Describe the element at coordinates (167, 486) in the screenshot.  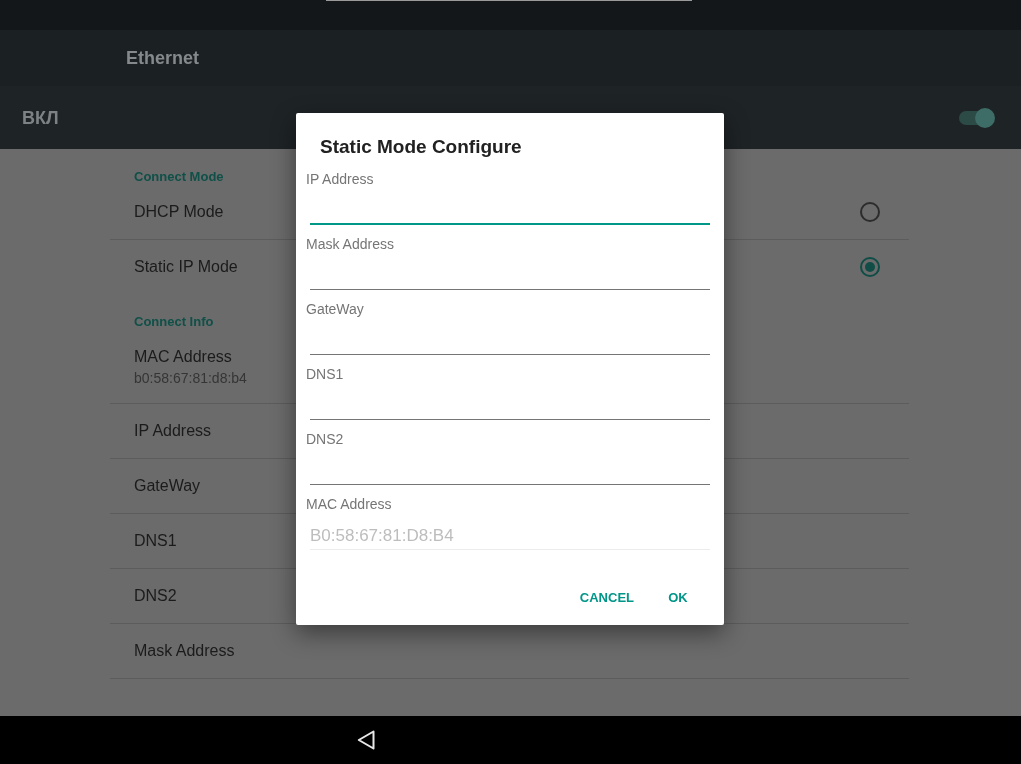
I see `setting-title: GateWay` at that location.